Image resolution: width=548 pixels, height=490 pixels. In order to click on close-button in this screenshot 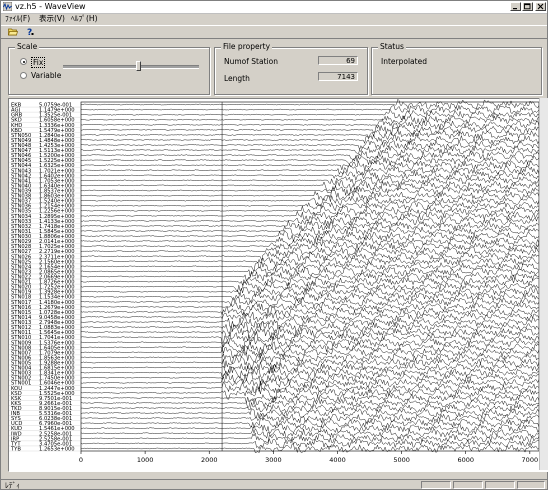, I will do `click(540, 6)`.